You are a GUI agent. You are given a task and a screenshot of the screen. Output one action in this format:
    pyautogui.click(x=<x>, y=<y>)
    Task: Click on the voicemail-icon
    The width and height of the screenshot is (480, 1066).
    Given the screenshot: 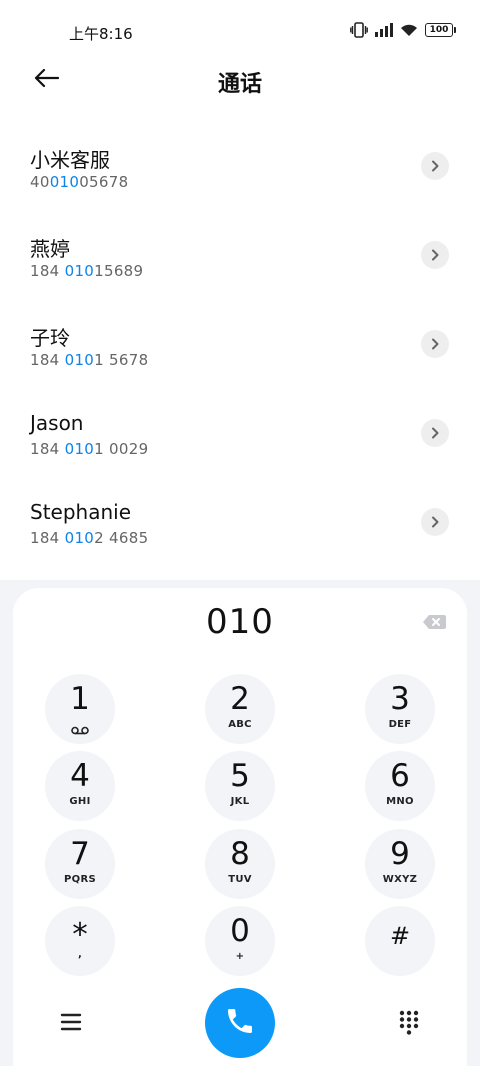 What is the action you would take?
    pyautogui.click(x=80, y=729)
    